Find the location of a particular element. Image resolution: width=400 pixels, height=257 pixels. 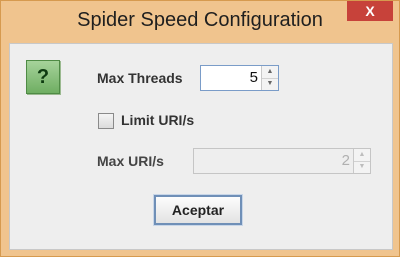

window-title: Spider Speed Configuration is located at coordinates (200, 20).